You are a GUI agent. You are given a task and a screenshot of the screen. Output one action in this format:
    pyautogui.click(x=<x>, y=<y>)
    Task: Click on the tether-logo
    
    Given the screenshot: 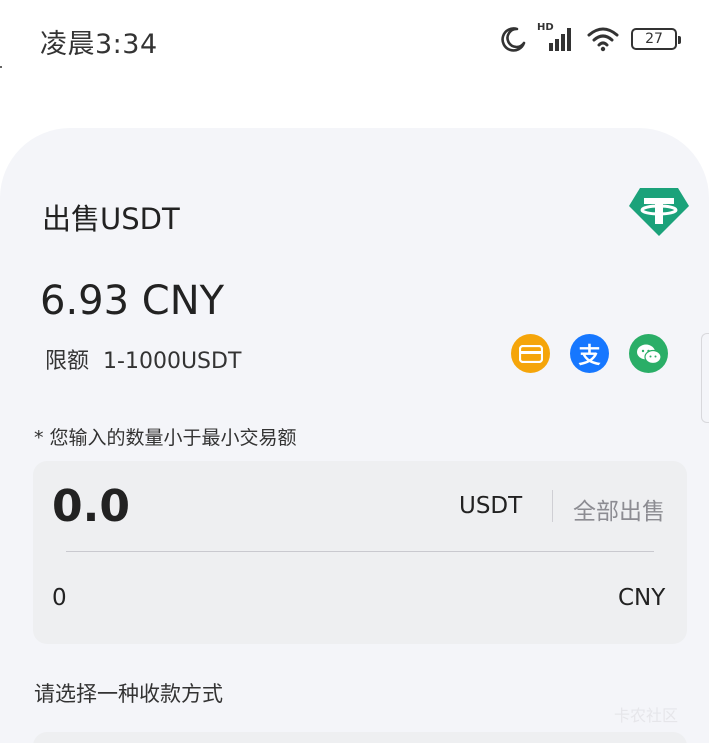 What is the action you would take?
    pyautogui.click(x=659, y=212)
    